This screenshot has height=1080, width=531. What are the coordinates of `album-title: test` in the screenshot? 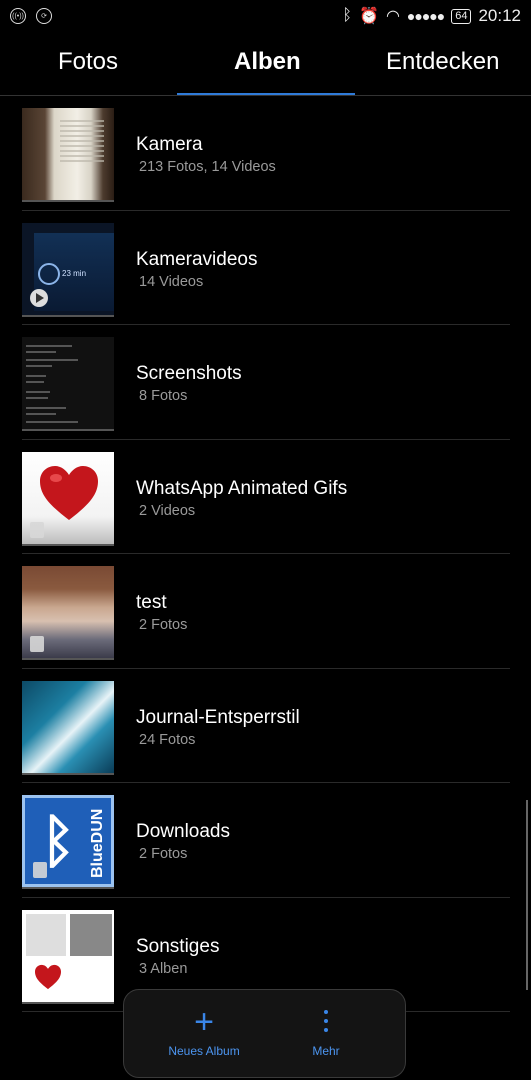 It's located at (151, 602).